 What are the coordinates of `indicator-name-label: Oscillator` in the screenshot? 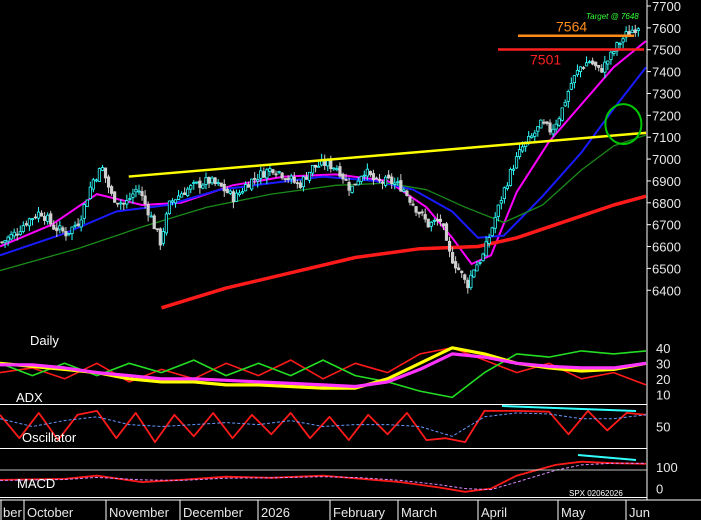 It's located at (49, 437).